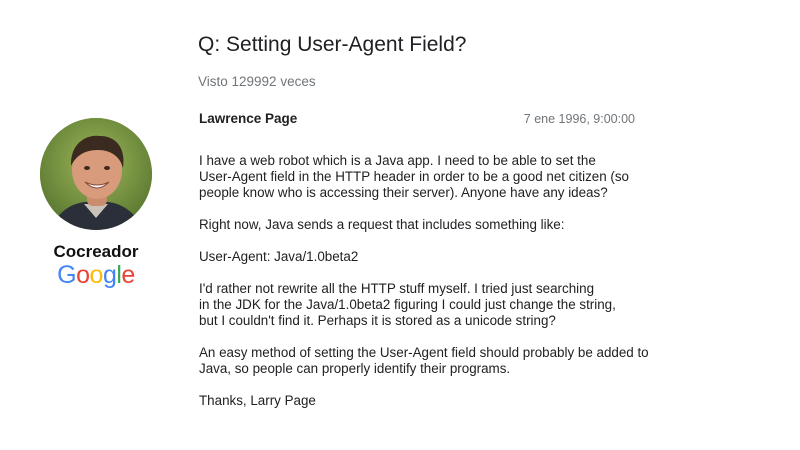  I want to click on logo-letter: g, so click(109, 275).